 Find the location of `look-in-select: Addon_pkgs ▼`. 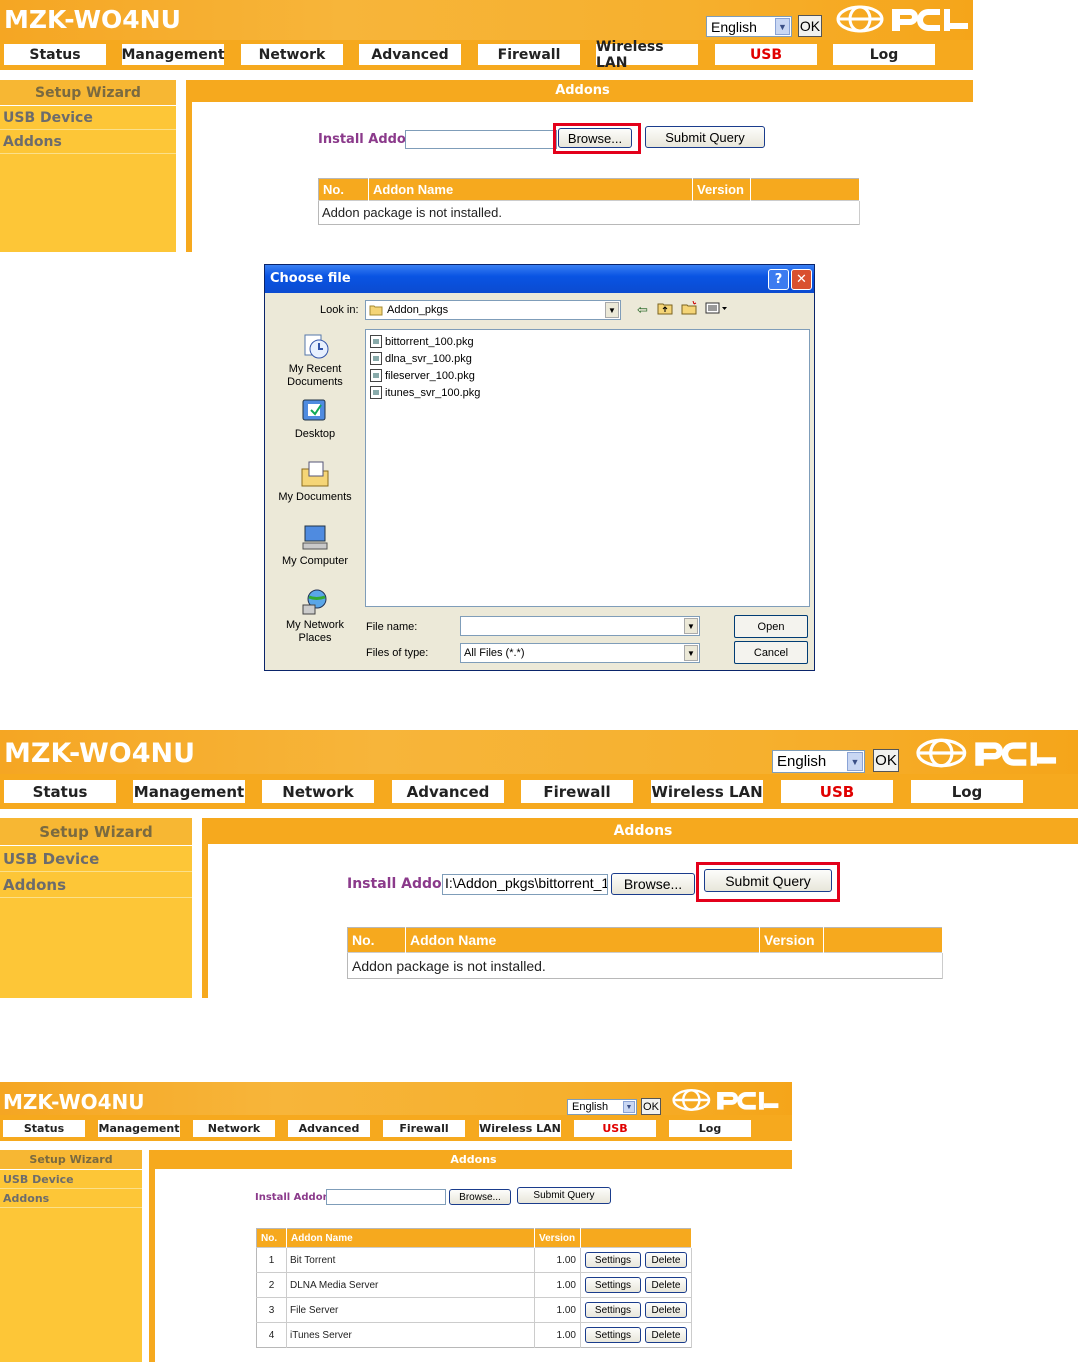

look-in-select: Addon_pkgs ▼ is located at coordinates (493, 310).